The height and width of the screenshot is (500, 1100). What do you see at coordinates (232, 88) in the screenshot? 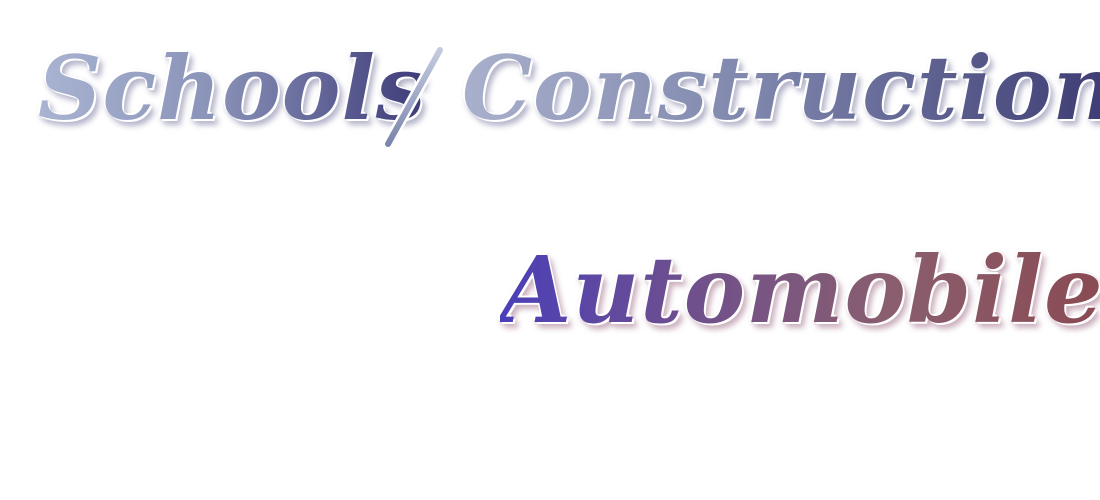
I see `schools-heading: Schools` at bounding box center [232, 88].